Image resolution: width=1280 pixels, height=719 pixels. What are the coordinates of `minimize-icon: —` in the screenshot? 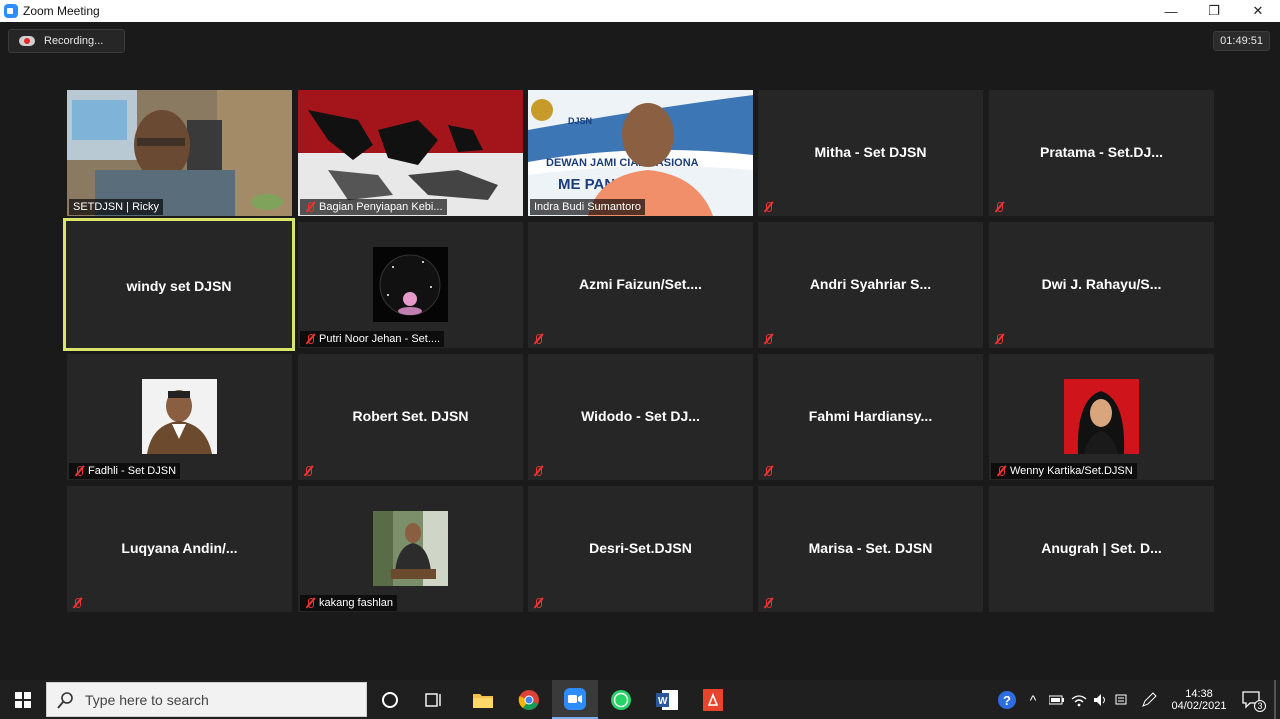 It's located at (1171, 11).